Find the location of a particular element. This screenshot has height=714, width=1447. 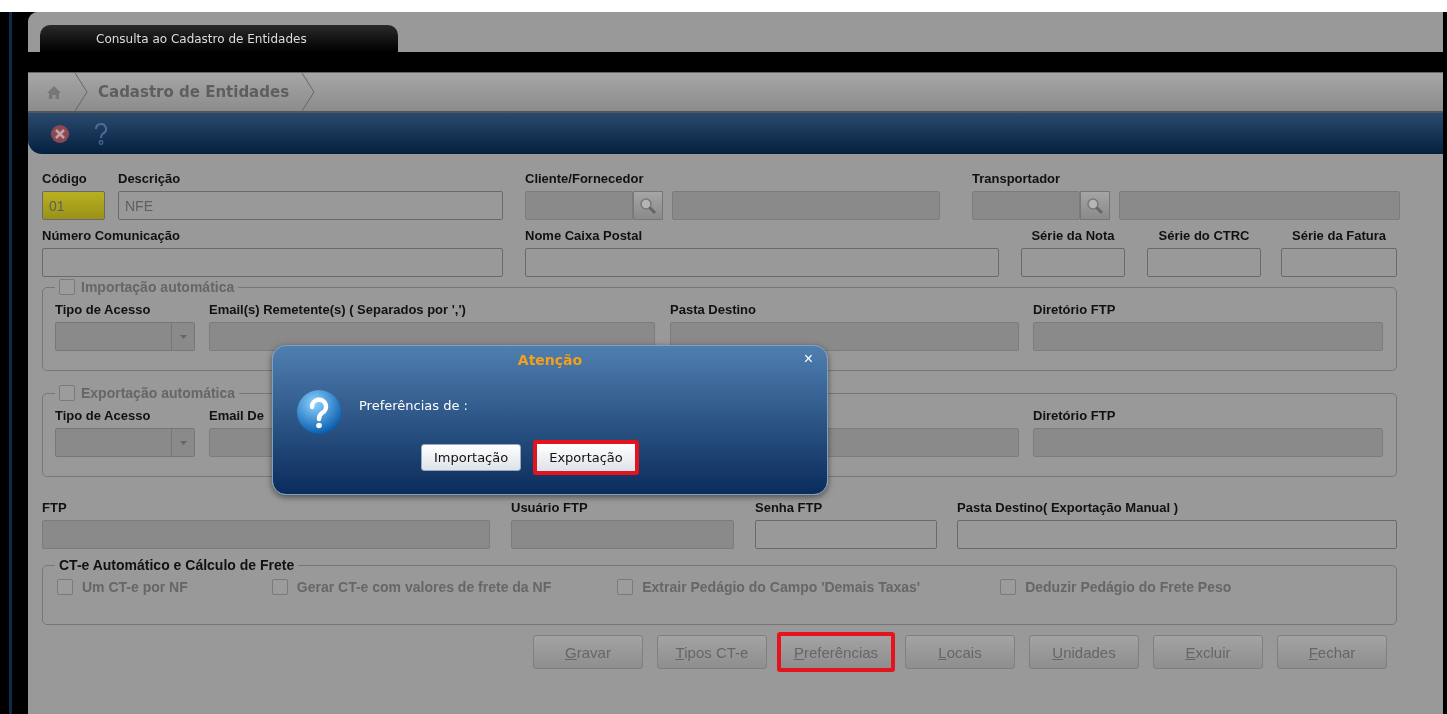

field-label: Código is located at coordinates (64, 178).